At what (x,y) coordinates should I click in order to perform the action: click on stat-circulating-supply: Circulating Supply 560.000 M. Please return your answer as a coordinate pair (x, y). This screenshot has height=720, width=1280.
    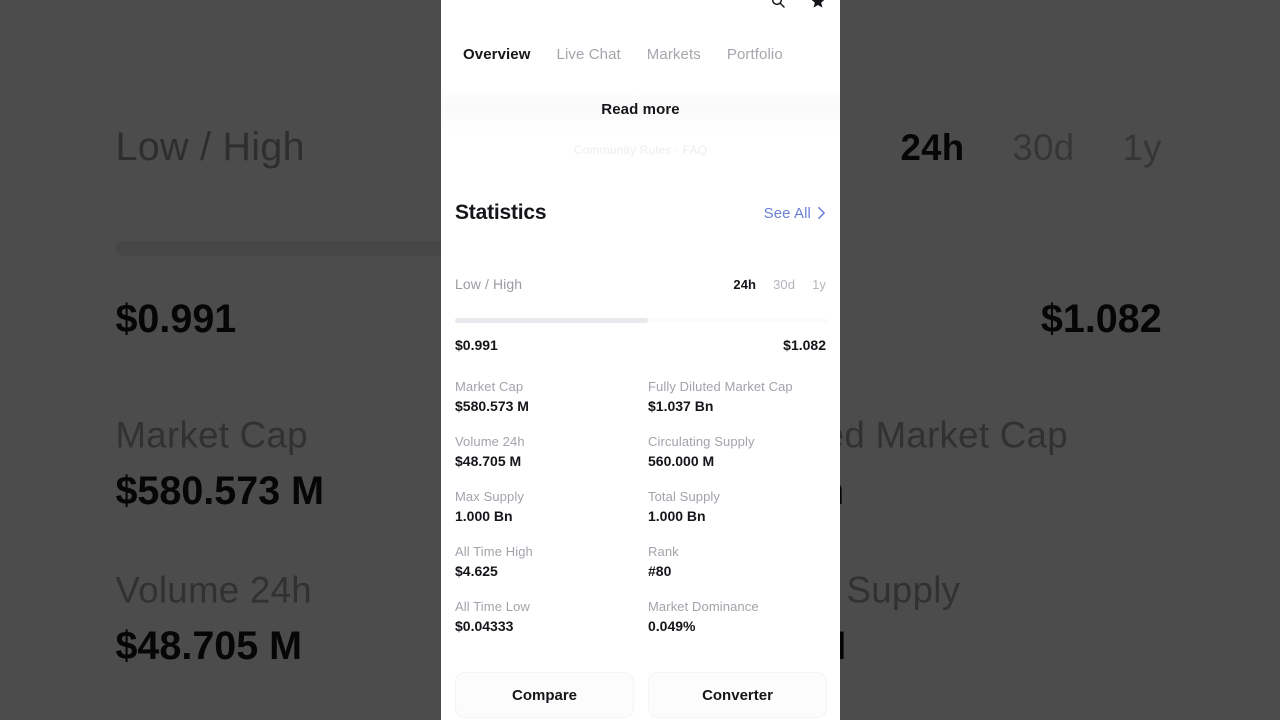
    Looking at the image, I should click on (737, 460).